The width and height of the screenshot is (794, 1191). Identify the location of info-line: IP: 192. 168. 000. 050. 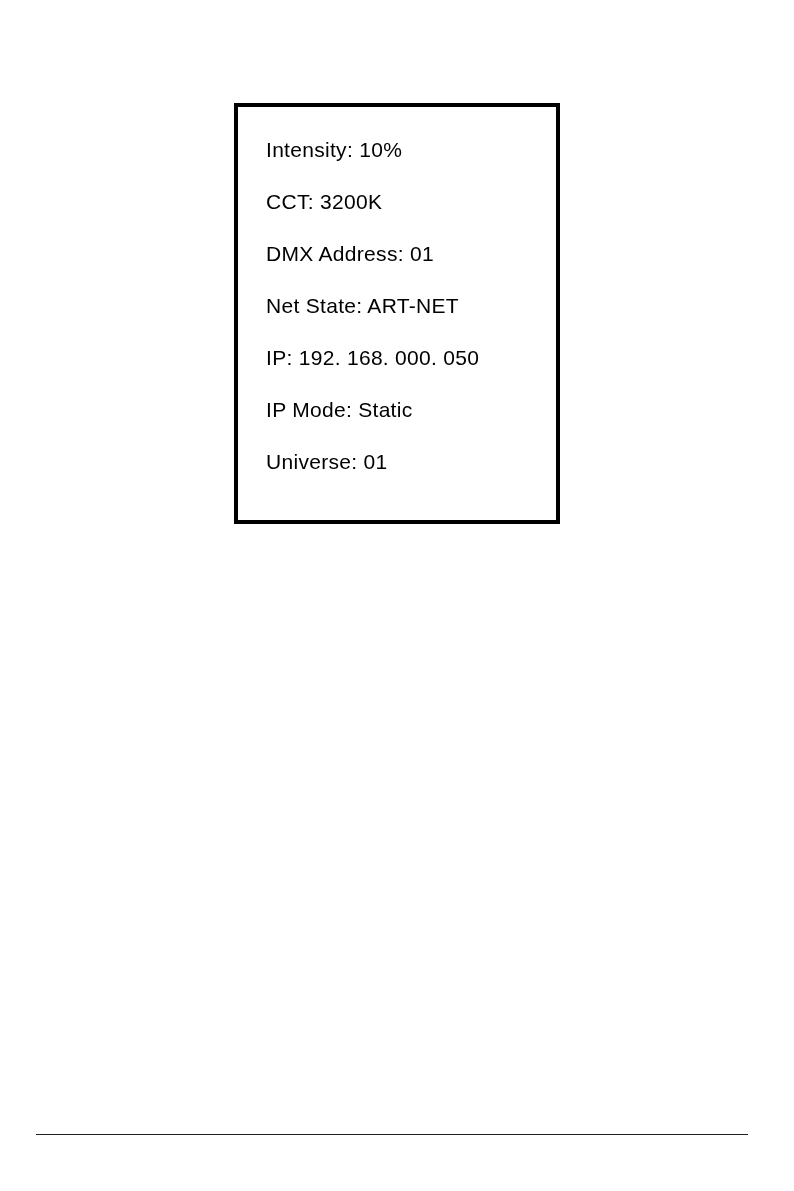
(373, 358).